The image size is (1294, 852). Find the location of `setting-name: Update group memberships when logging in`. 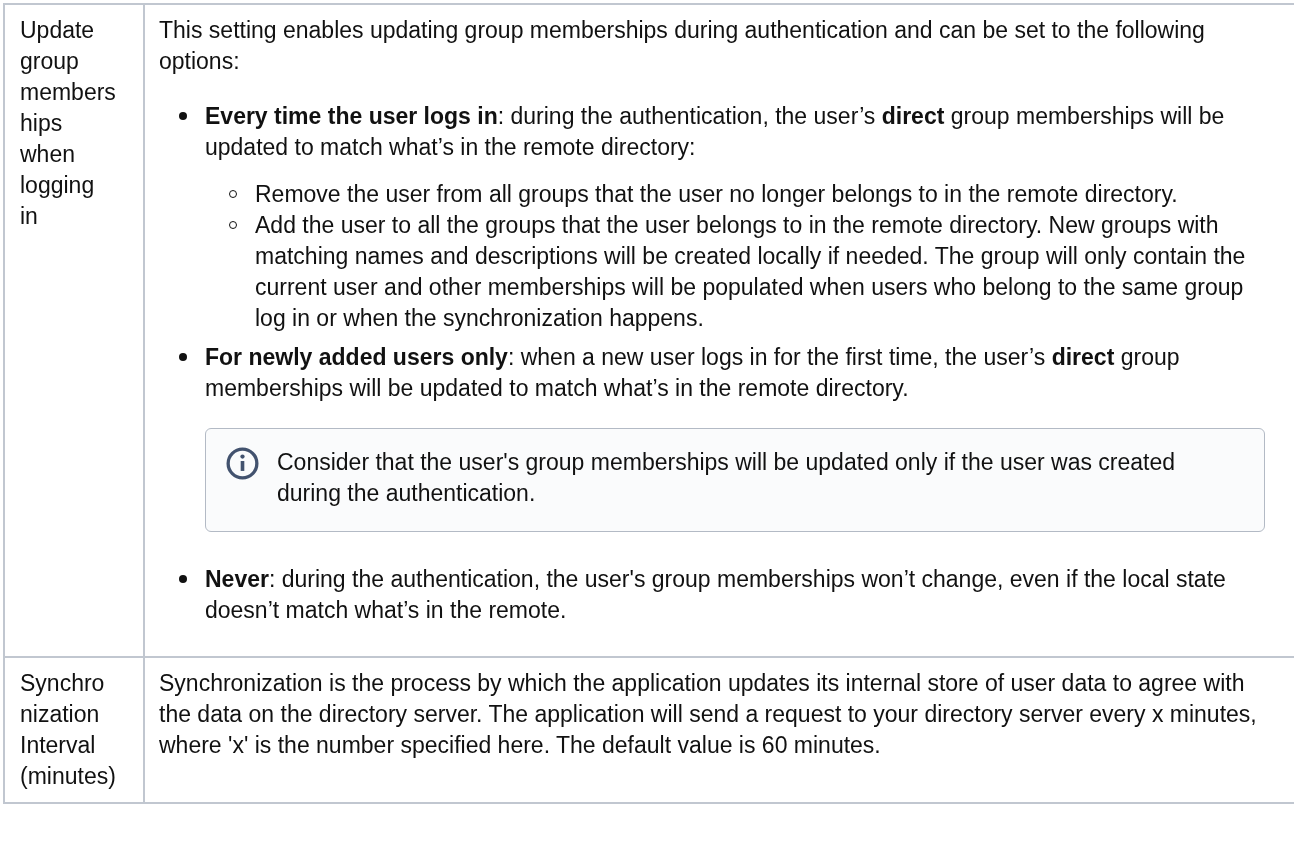

setting-name: Update group memberships when logging in is located at coordinates (68, 123).